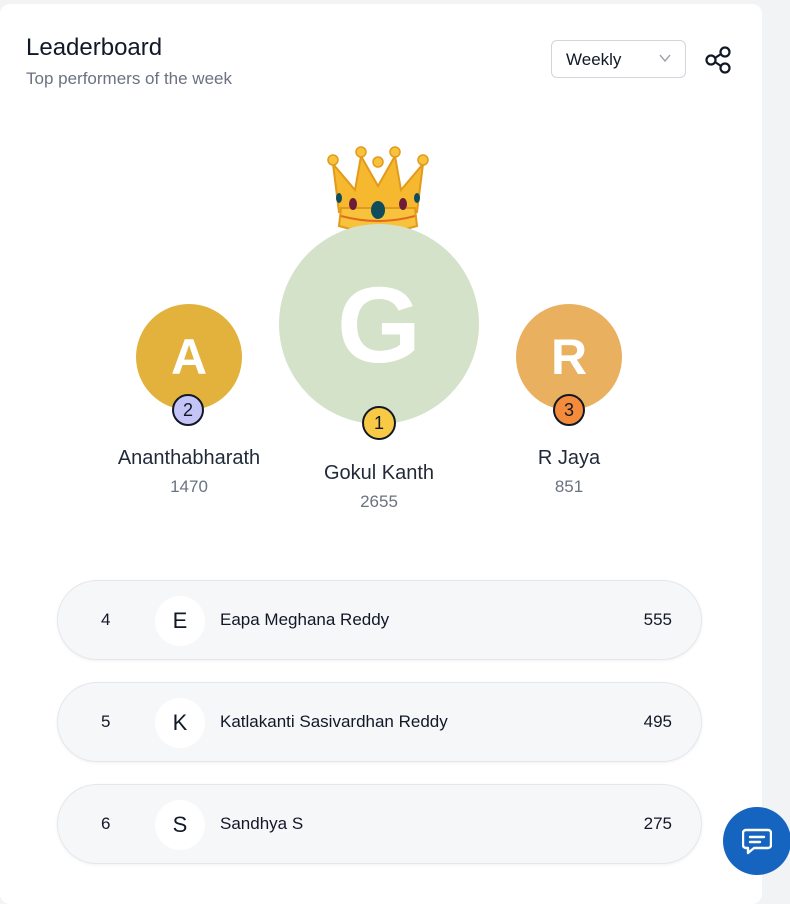  I want to click on share-icon, so click(718, 60).